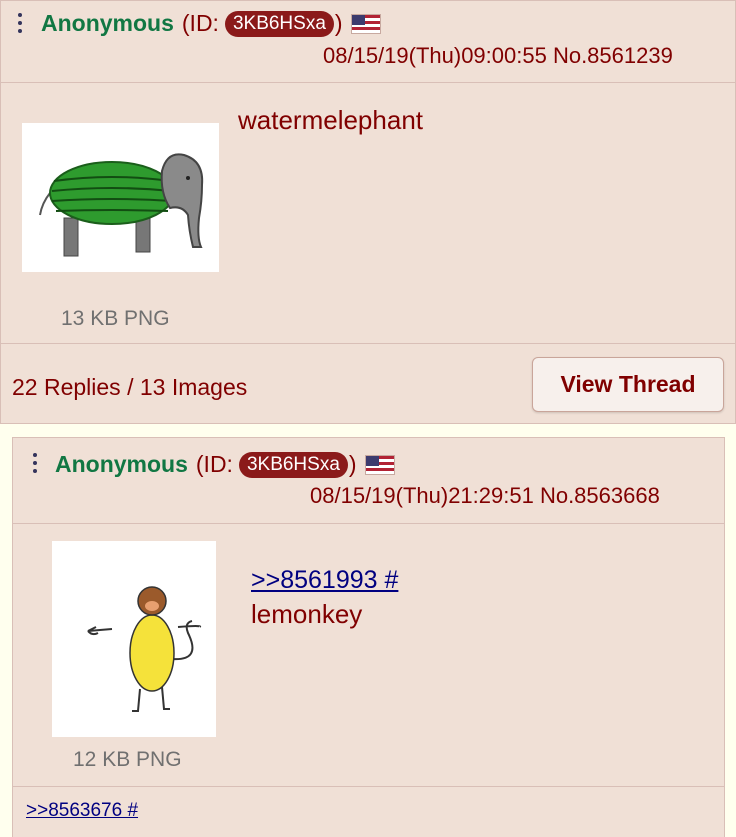  What do you see at coordinates (115, 318) in the screenshot?
I see `file-info: 13 KB PNG` at bounding box center [115, 318].